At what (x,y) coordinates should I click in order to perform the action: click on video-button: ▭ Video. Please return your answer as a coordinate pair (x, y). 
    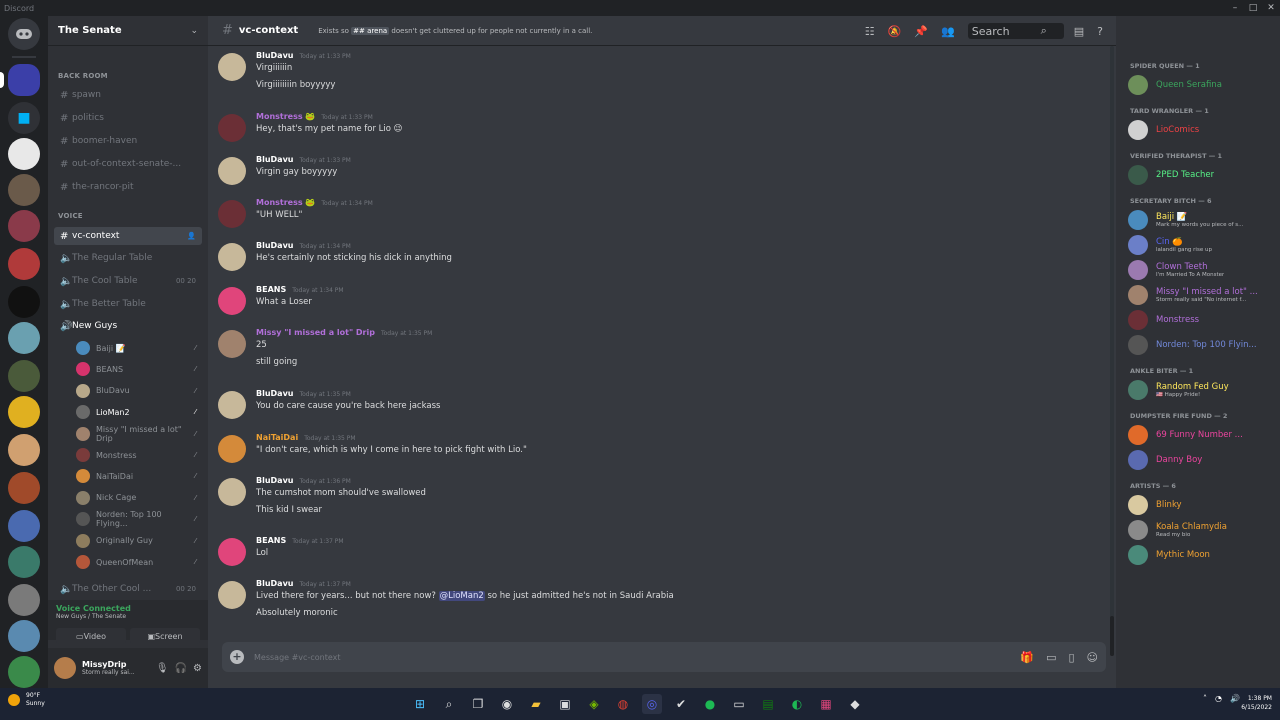
    Looking at the image, I should click on (91, 636).